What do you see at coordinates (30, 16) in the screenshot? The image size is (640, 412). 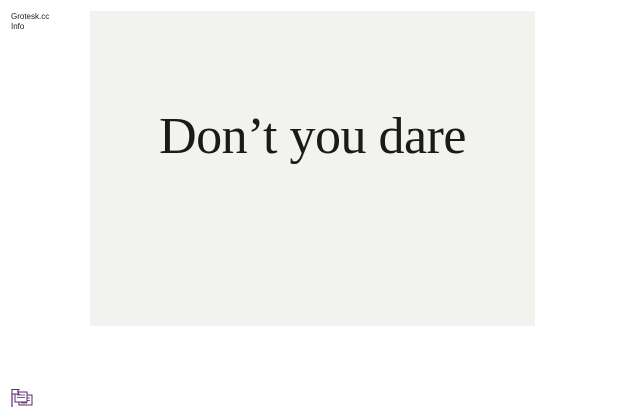 I see `site-name-link: Grotesk.cc` at bounding box center [30, 16].